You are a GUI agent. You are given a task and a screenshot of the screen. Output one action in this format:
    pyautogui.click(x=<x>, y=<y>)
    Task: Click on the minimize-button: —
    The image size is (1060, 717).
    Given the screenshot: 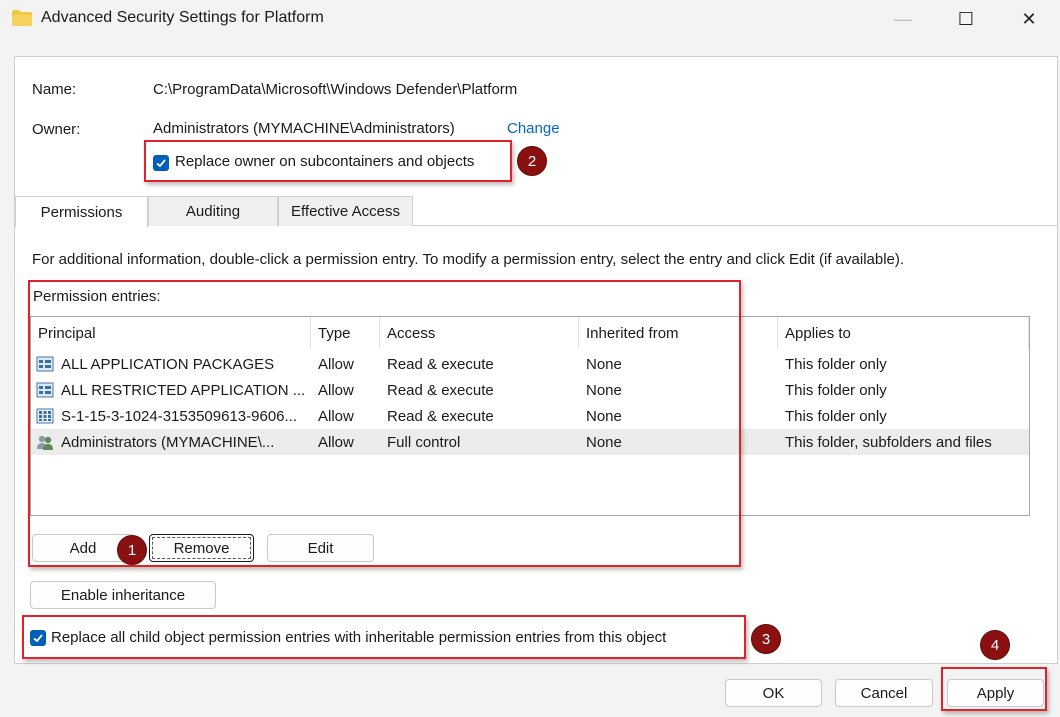 What is the action you would take?
    pyautogui.click(x=903, y=19)
    